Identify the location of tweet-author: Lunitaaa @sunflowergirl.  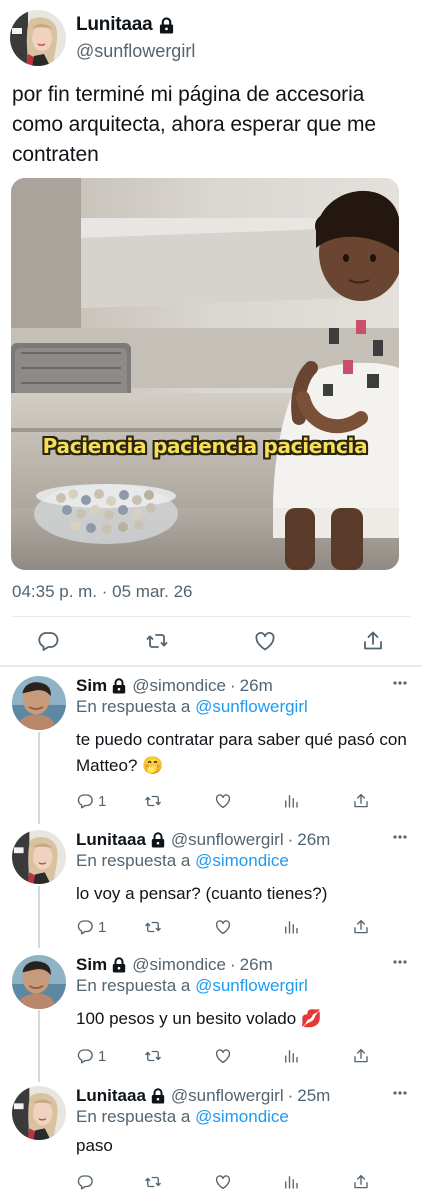
(210, 37).